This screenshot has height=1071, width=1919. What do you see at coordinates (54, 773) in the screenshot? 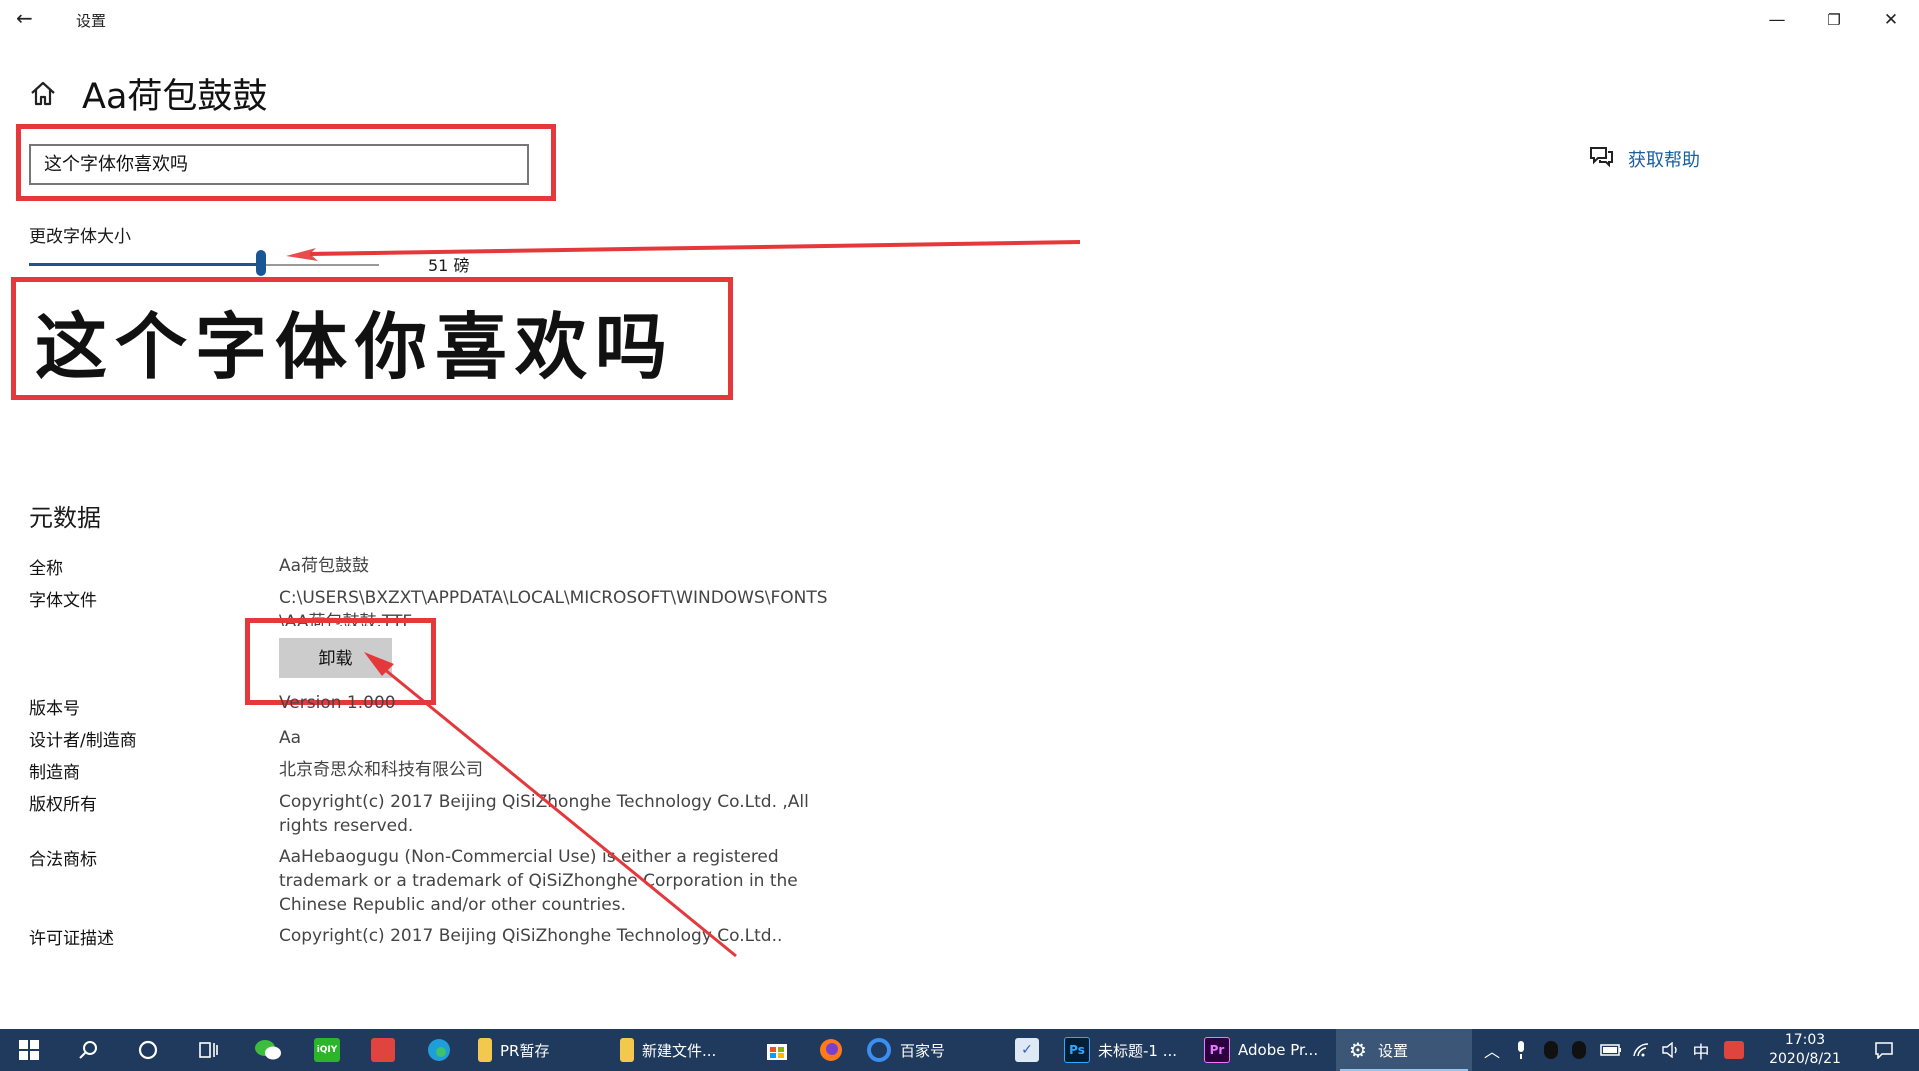
I see `manufacturer-key: 制造商` at bounding box center [54, 773].